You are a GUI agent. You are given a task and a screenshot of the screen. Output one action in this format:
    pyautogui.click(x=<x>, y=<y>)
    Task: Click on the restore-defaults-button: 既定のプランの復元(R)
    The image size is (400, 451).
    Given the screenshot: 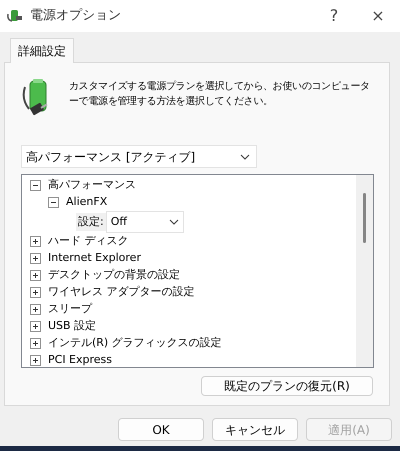 What is the action you would take?
    pyautogui.click(x=287, y=386)
    